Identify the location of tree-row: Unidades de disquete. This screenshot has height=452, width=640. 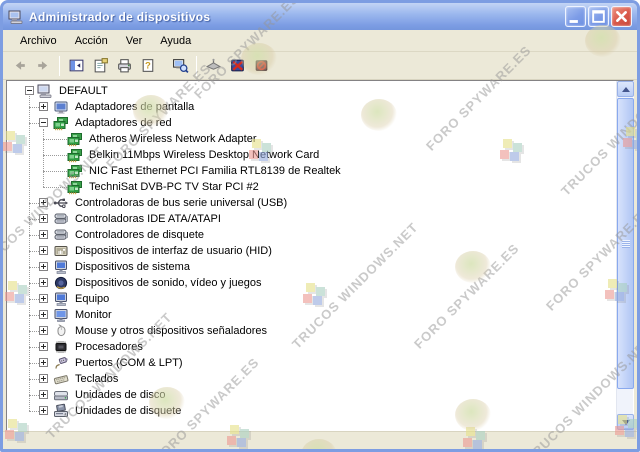
(311, 411).